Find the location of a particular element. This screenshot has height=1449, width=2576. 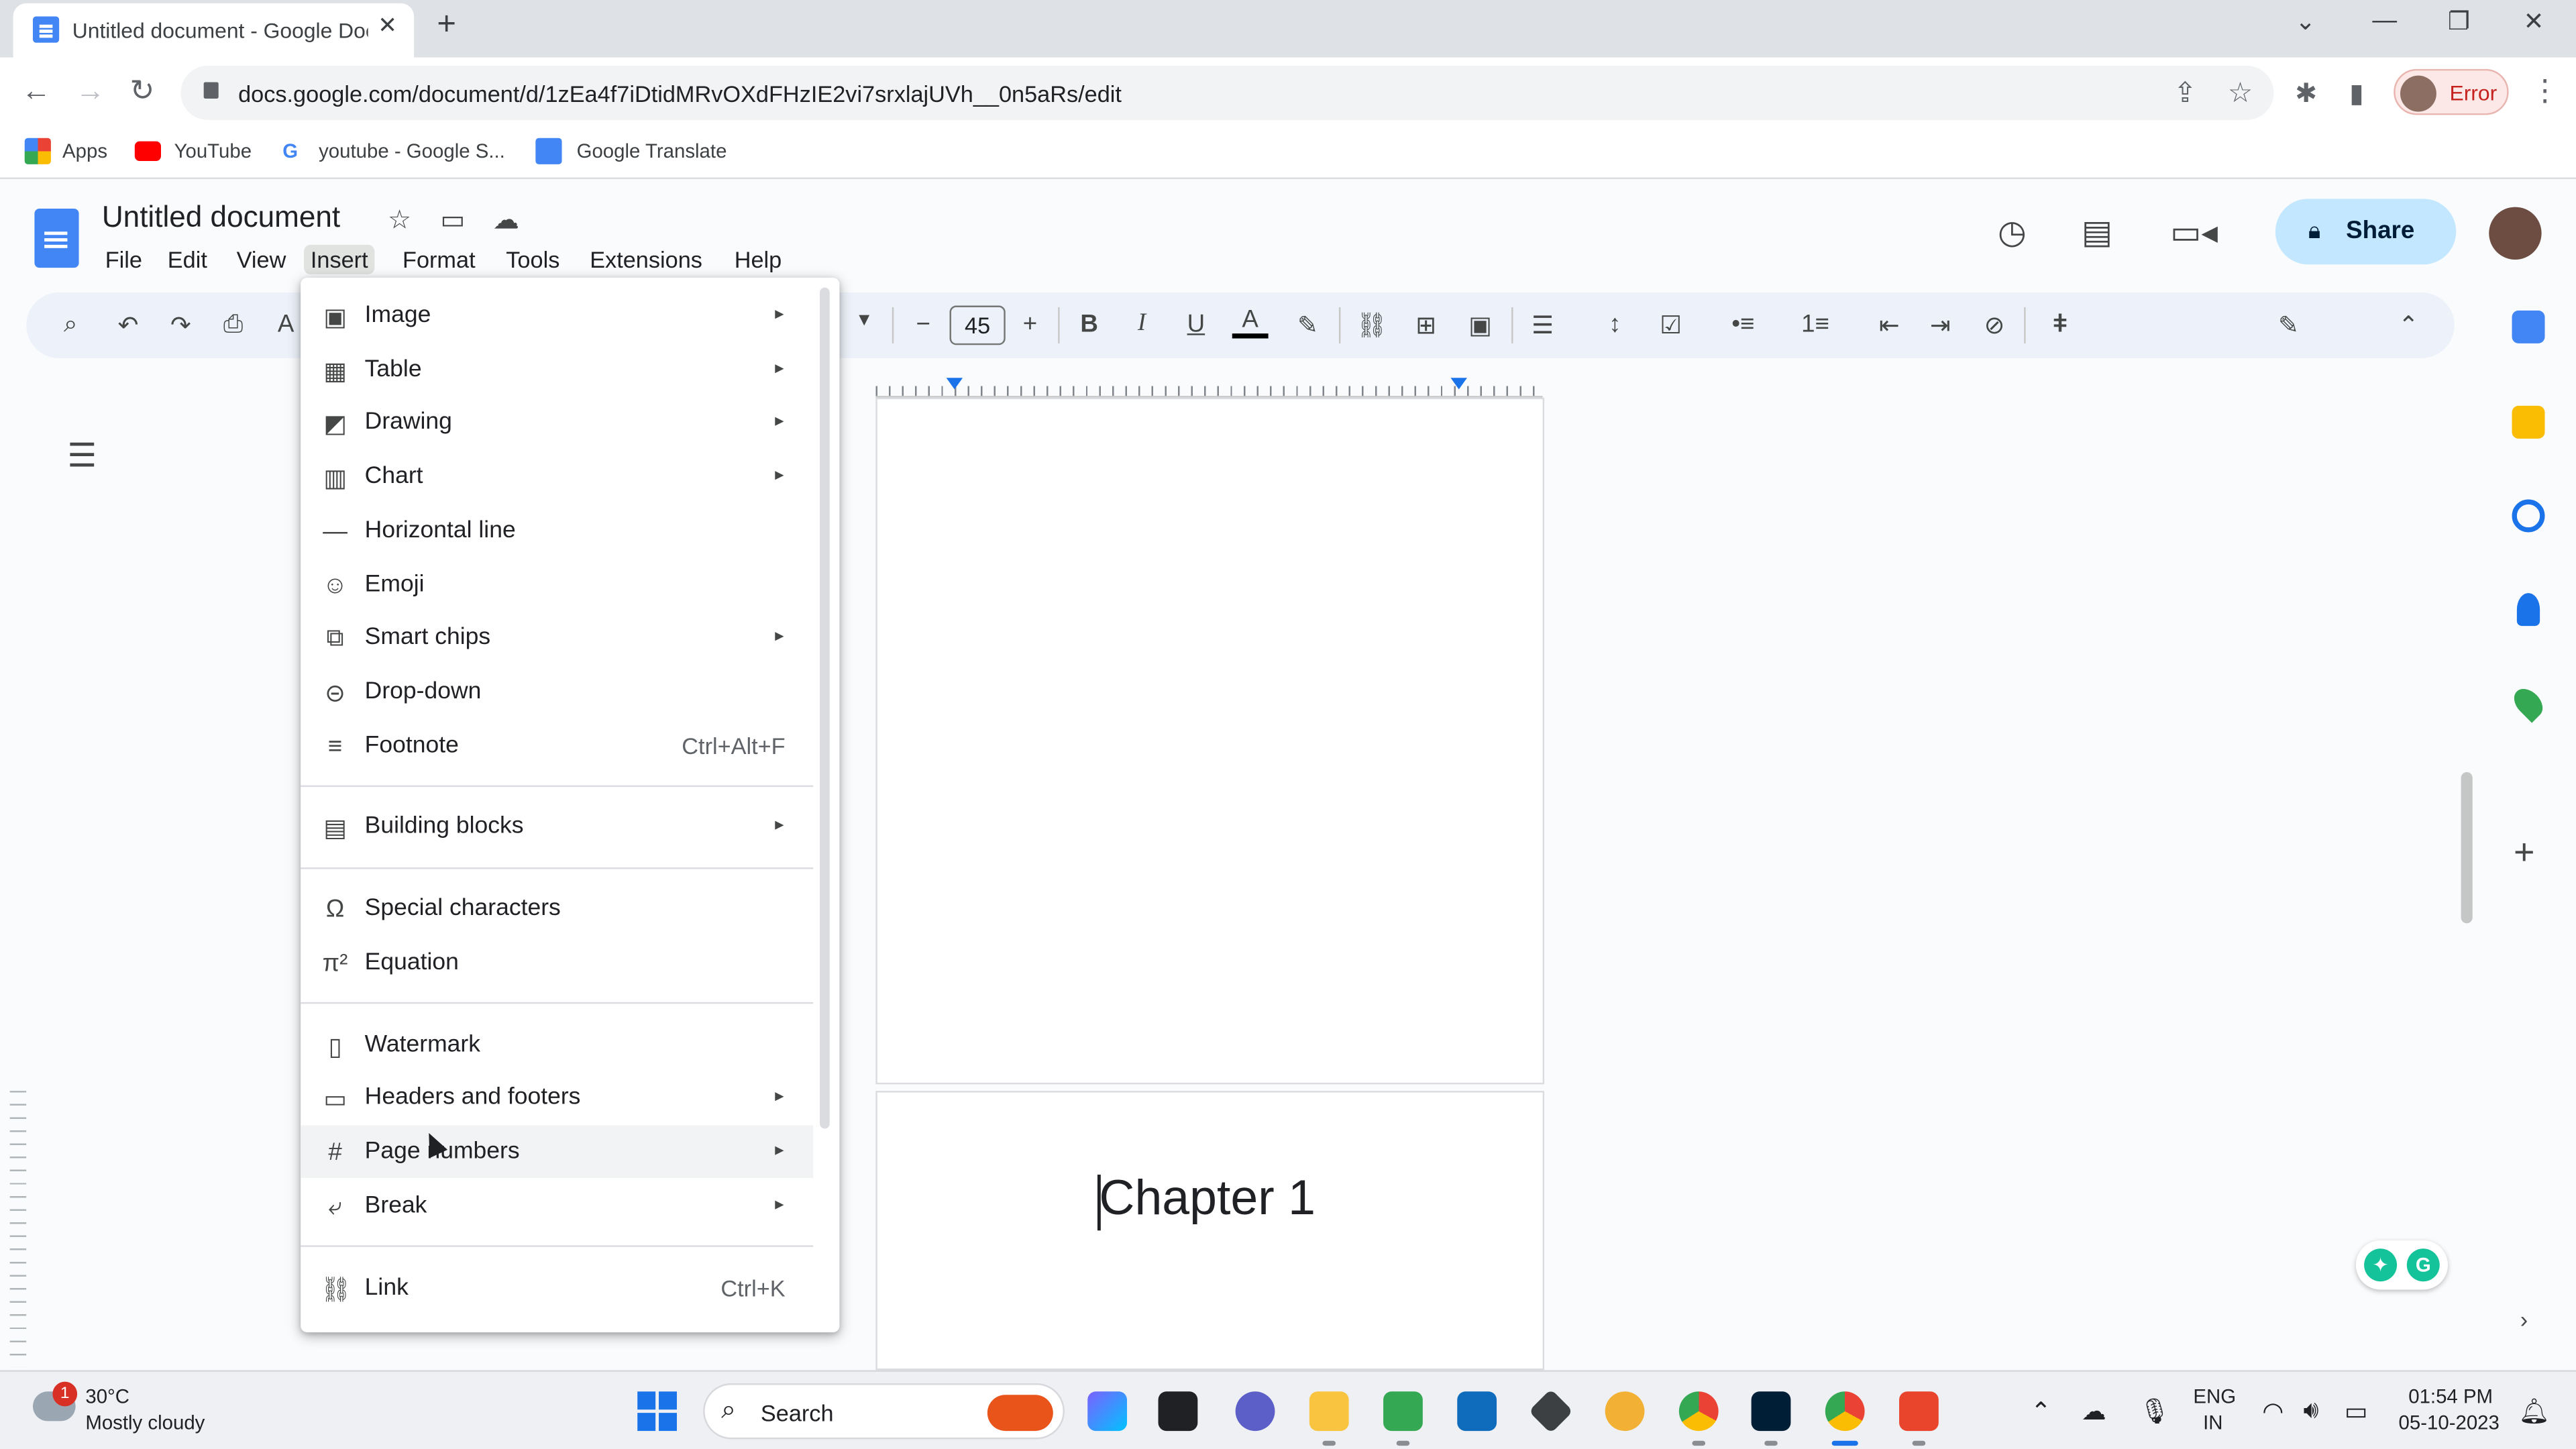

microphone-icon: 🎙︎ is located at coordinates (2155, 1411).